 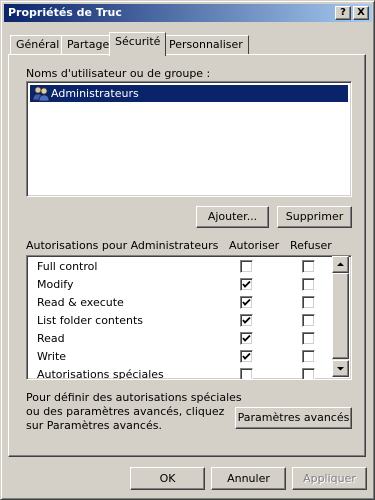 I want to click on permission-row: Read & execute, so click(x=179, y=303).